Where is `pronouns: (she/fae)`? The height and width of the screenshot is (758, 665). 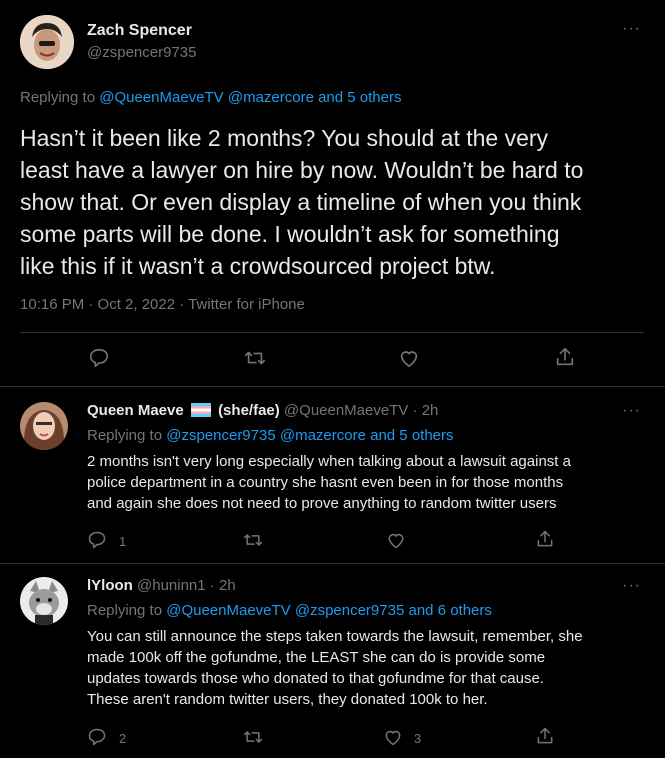 pronouns: (she/fae) is located at coordinates (249, 410).